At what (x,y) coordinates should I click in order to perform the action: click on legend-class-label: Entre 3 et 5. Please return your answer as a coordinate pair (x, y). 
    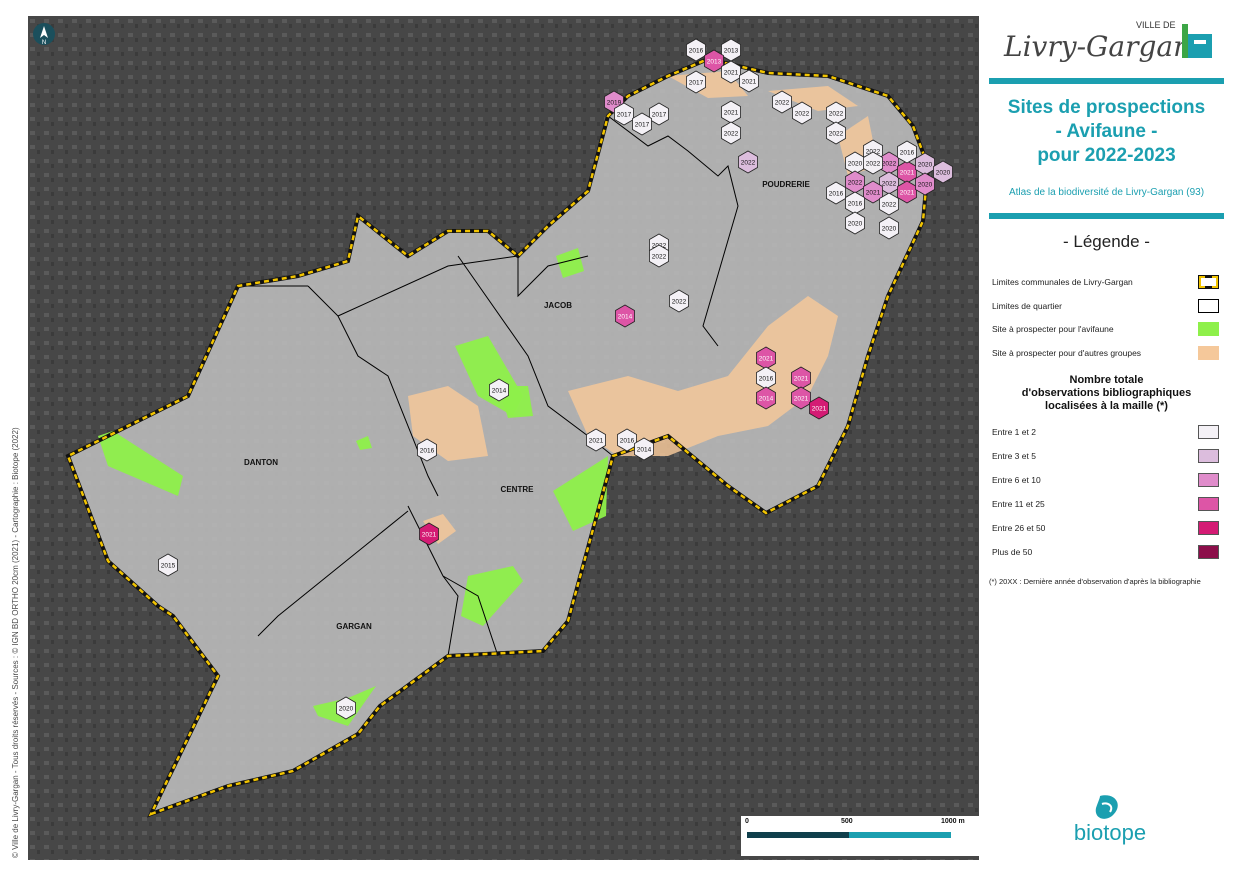
    Looking at the image, I should click on (1014, 456).